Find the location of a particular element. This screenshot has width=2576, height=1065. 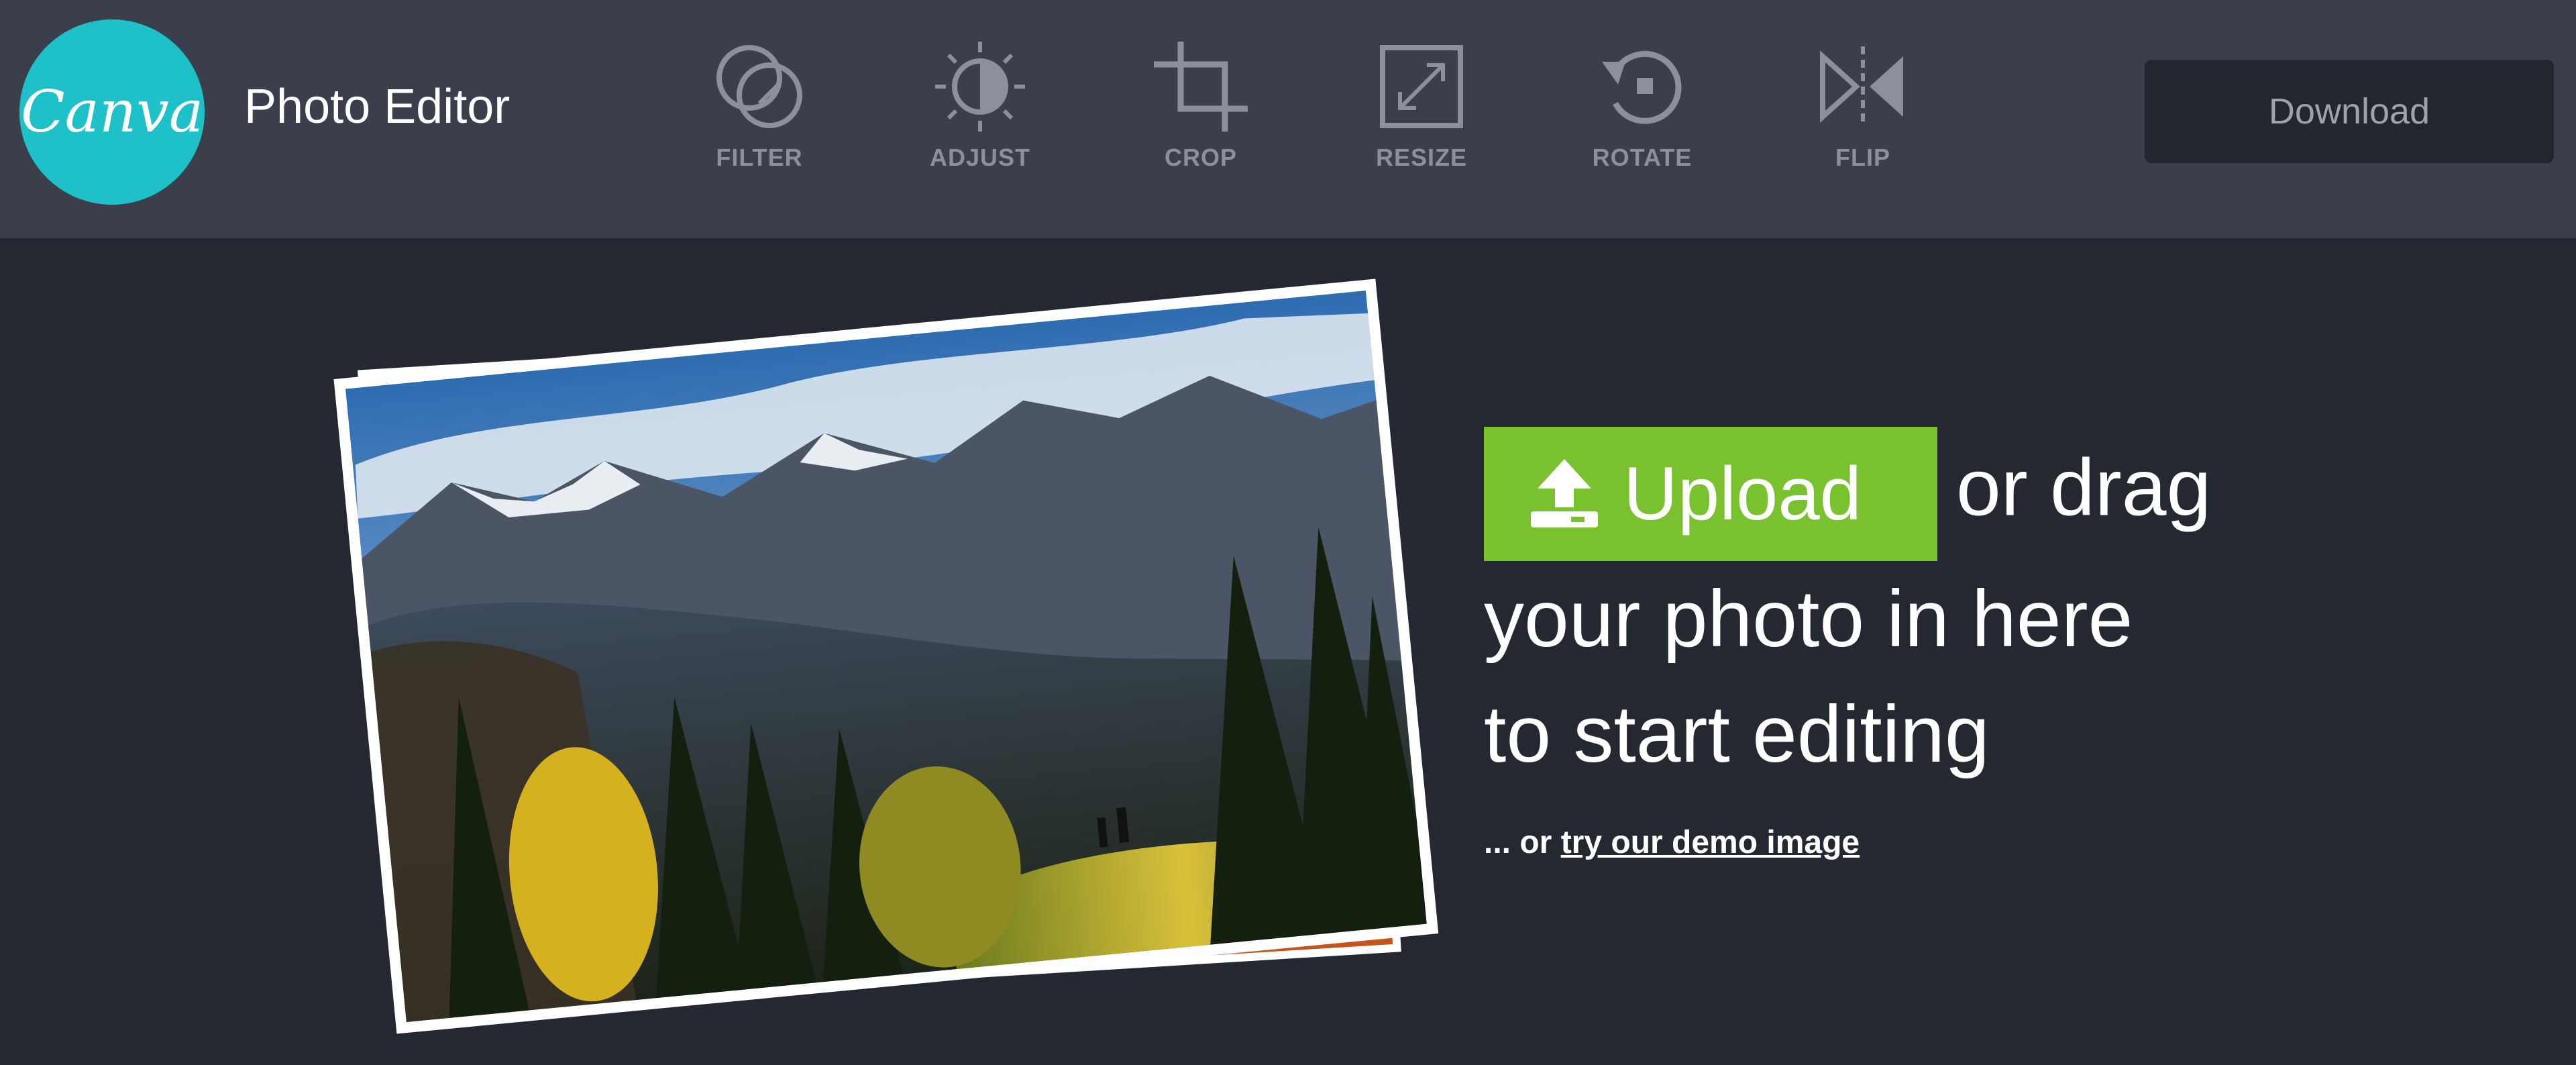

upload-button: Upload is located at coordinates (1710, 494).